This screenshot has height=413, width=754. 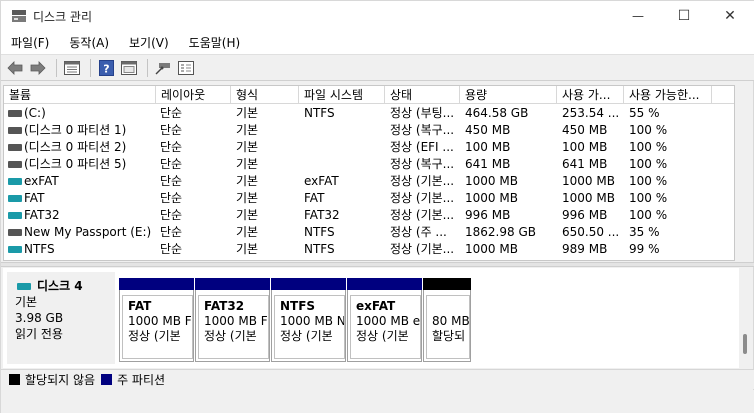 I want to click on cell-free: 989 MB, so click(x=585, y=249).